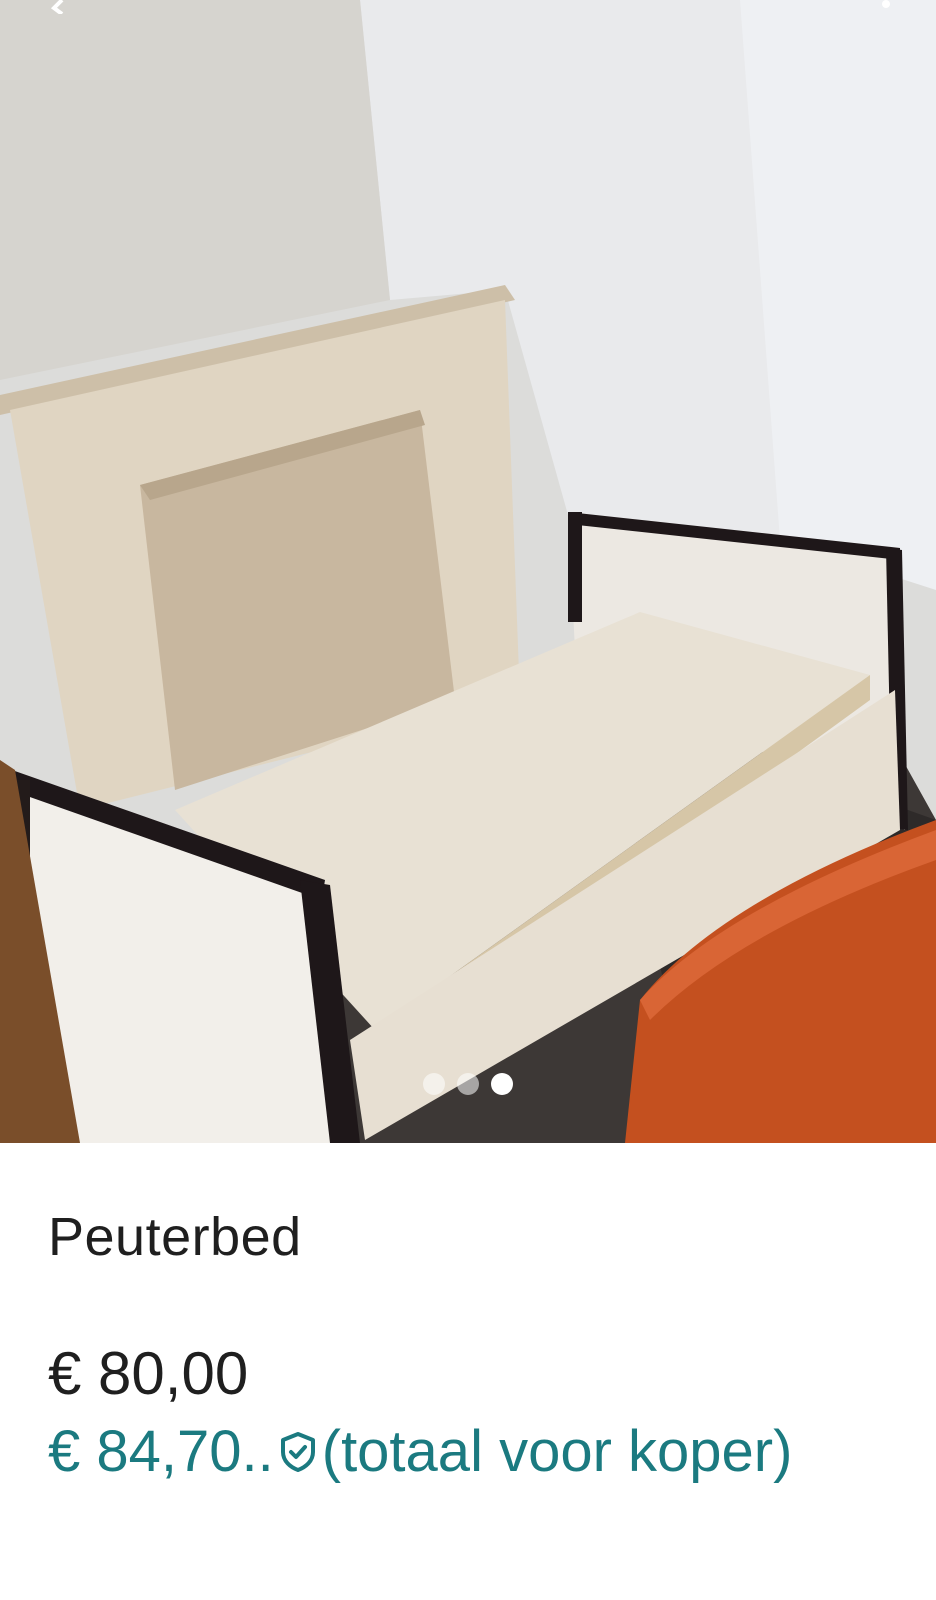  I want to click on carousel-dot-active, so click(502, 1084).